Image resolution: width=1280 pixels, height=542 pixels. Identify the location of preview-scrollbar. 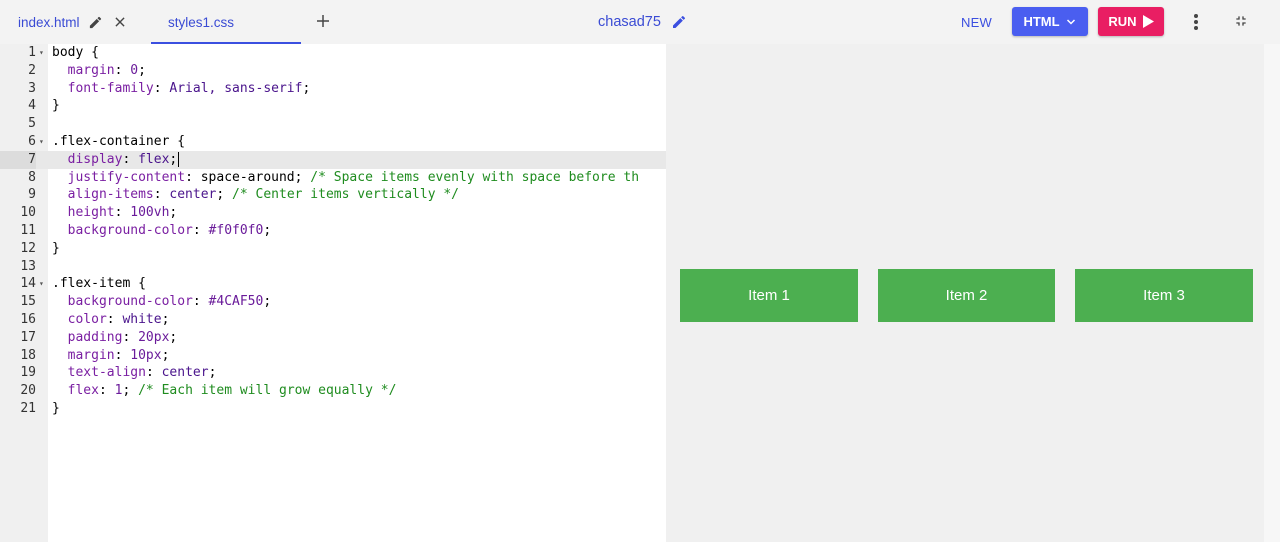
(1272, 293).